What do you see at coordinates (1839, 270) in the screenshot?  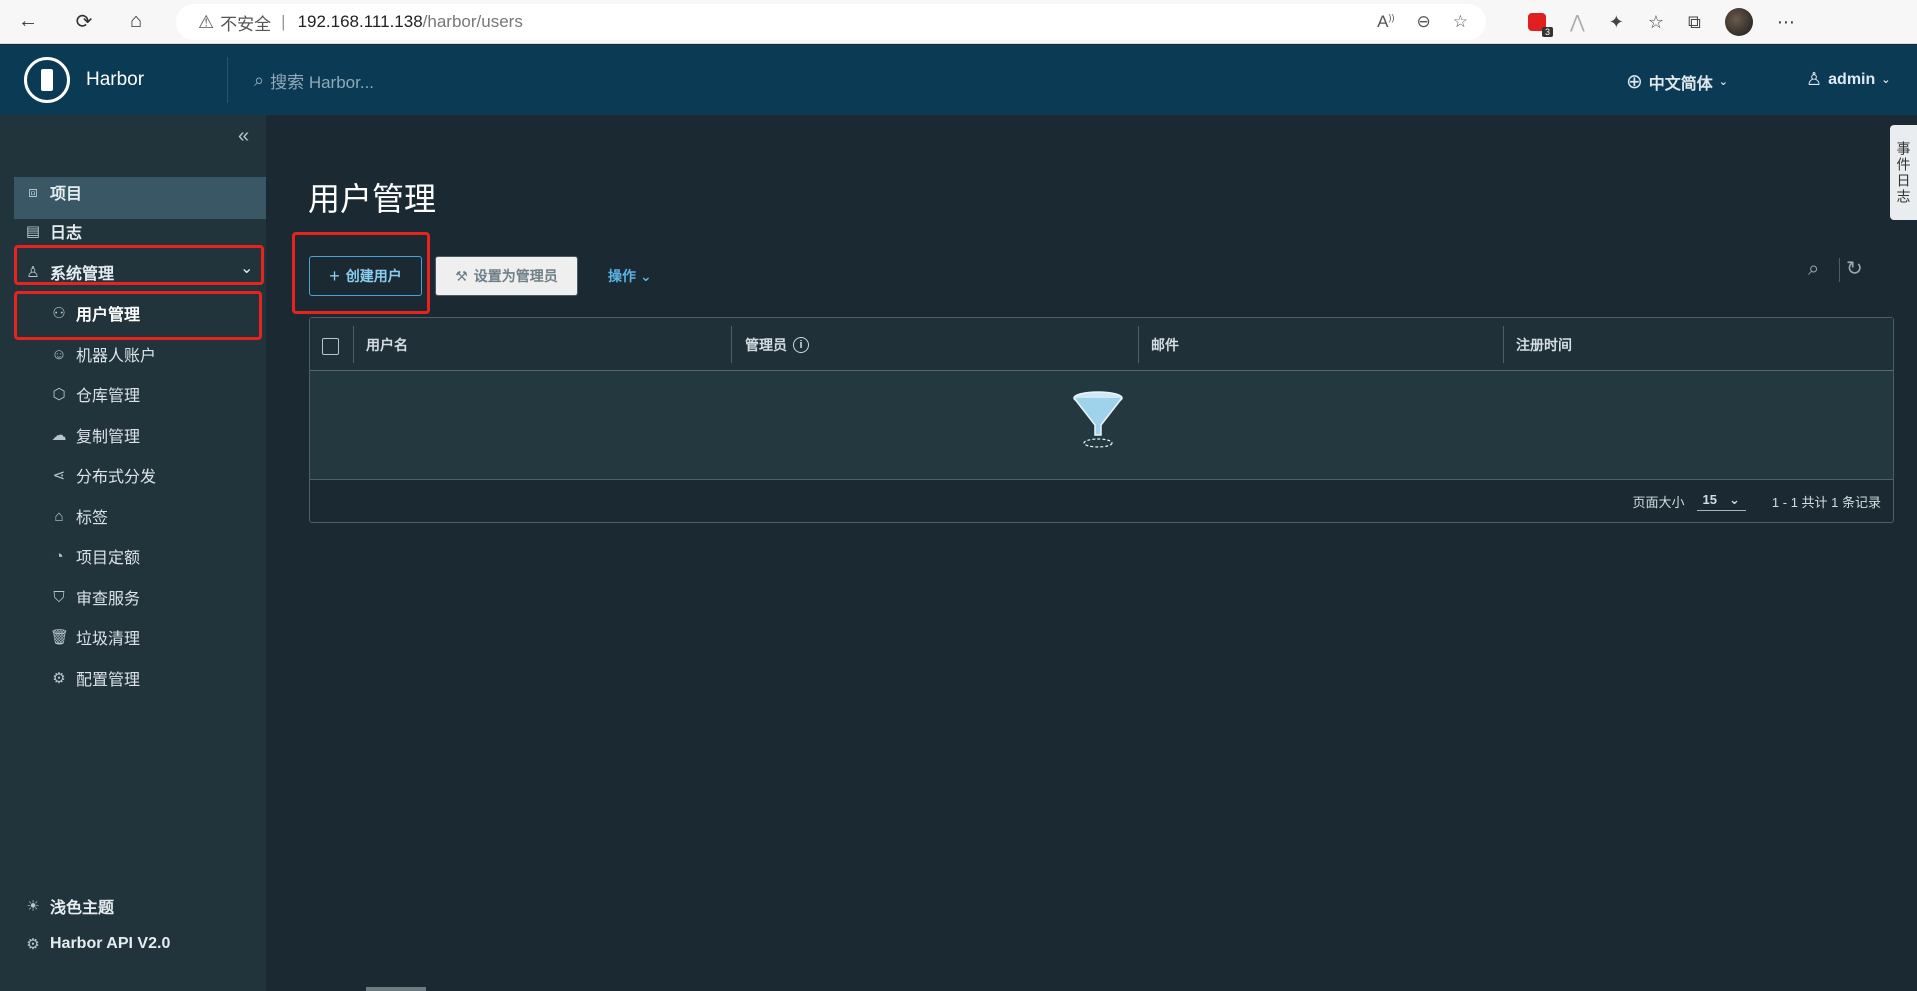 I see `toolbar-divider` at bounding box center [1839, 270].